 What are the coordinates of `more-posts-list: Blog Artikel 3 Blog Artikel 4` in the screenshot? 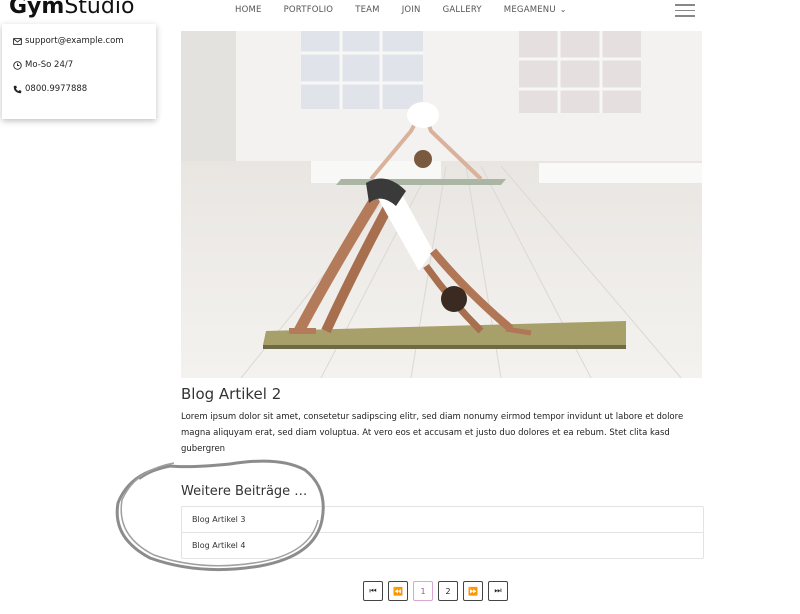 It's located at (442, 532).